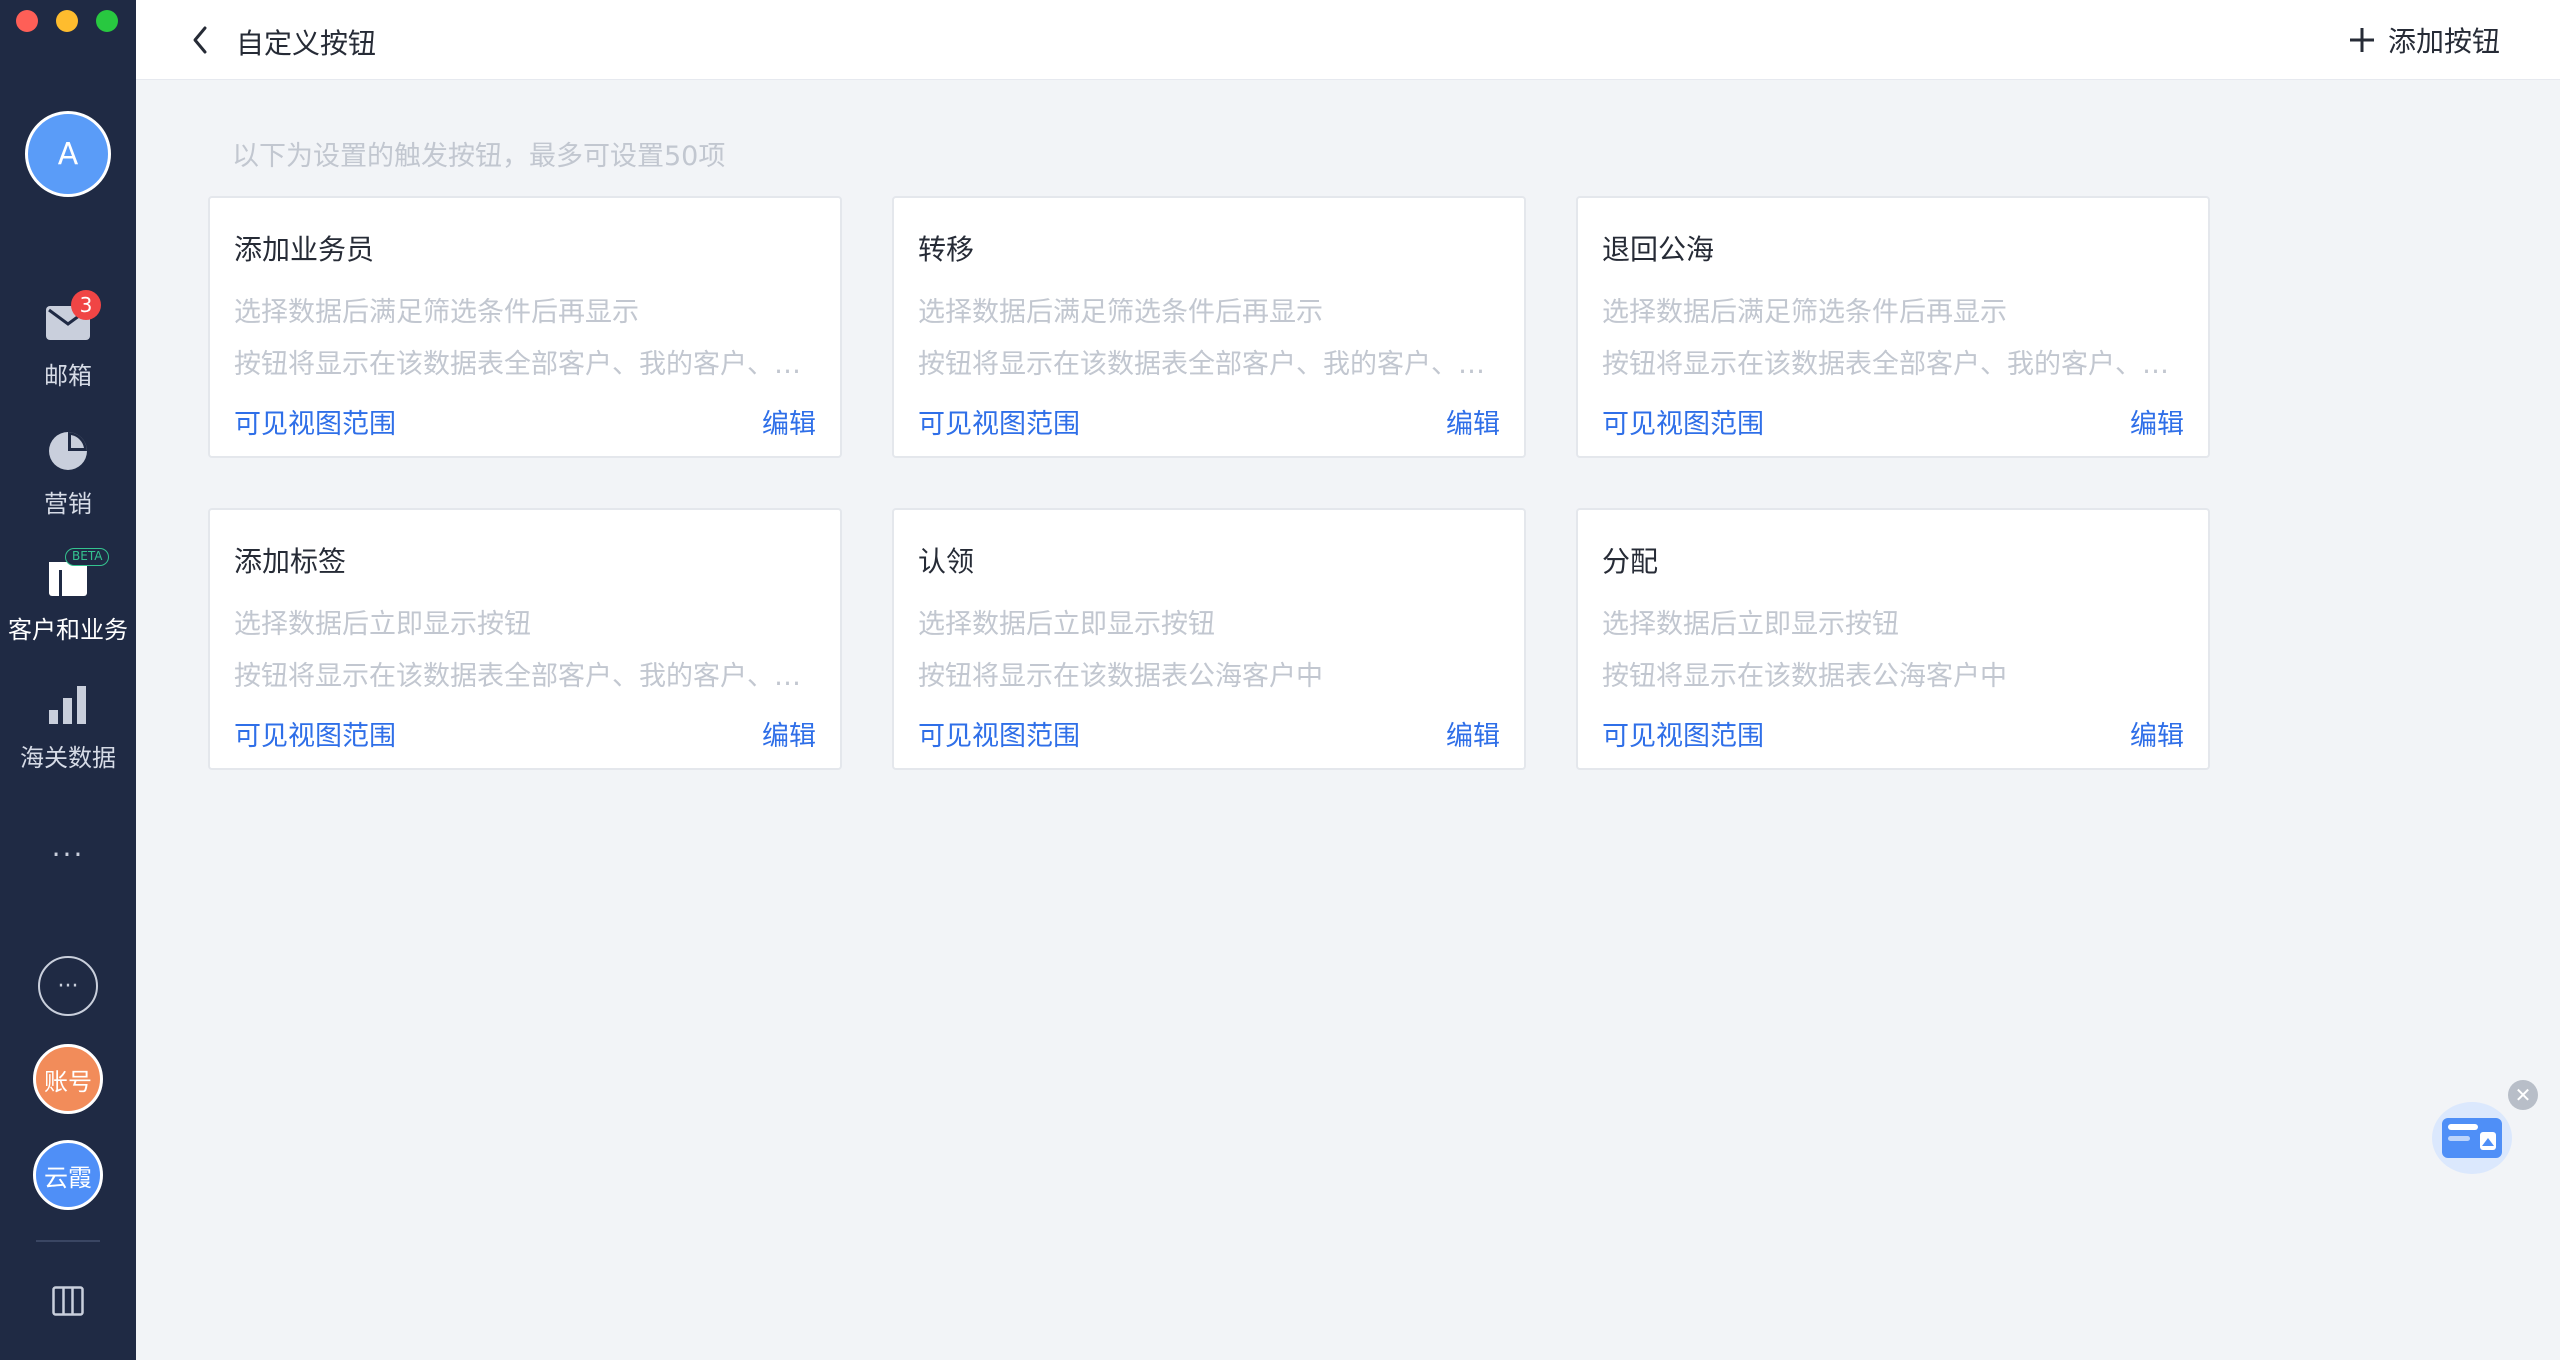  What do you see at coordinates (304, 249) in the screenshot?
I see `card-title: 添加业务员` at bounding box center [304, 249].